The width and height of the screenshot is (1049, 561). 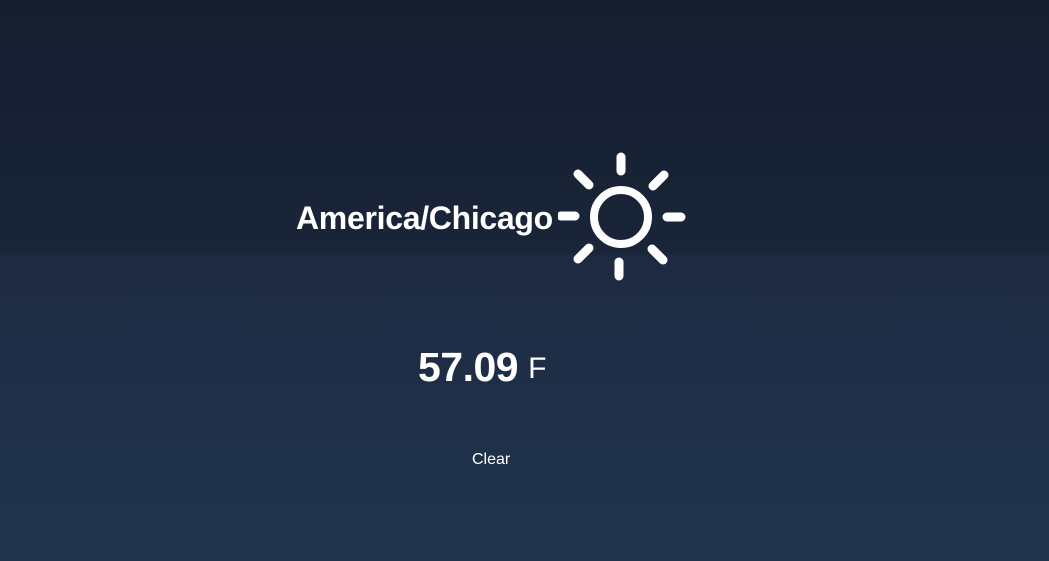 I want to click on temperature-readout: 57.09 F, so click(x=482, y=372).